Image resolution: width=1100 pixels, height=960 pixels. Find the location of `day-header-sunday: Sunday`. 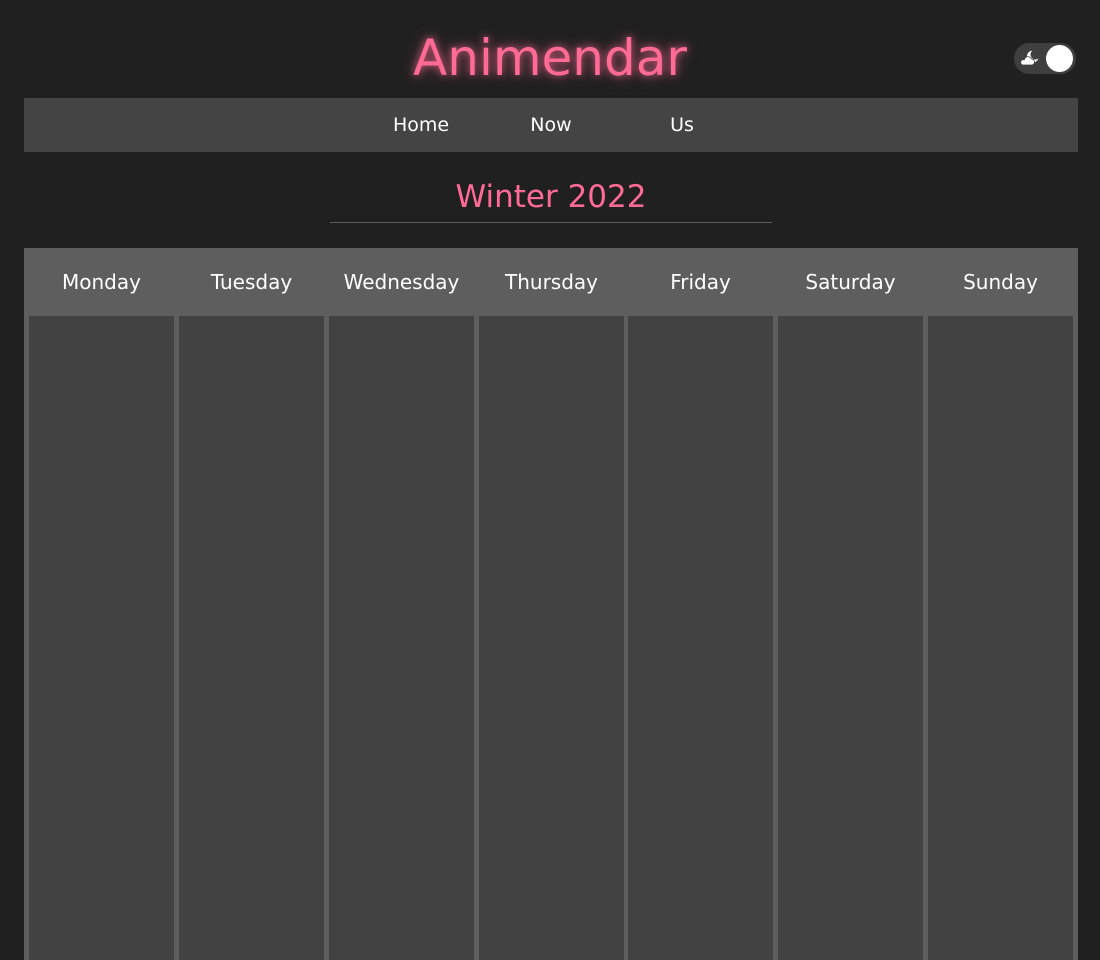

day-header-sunday: Sunday is located at coordinates (1000, 282).